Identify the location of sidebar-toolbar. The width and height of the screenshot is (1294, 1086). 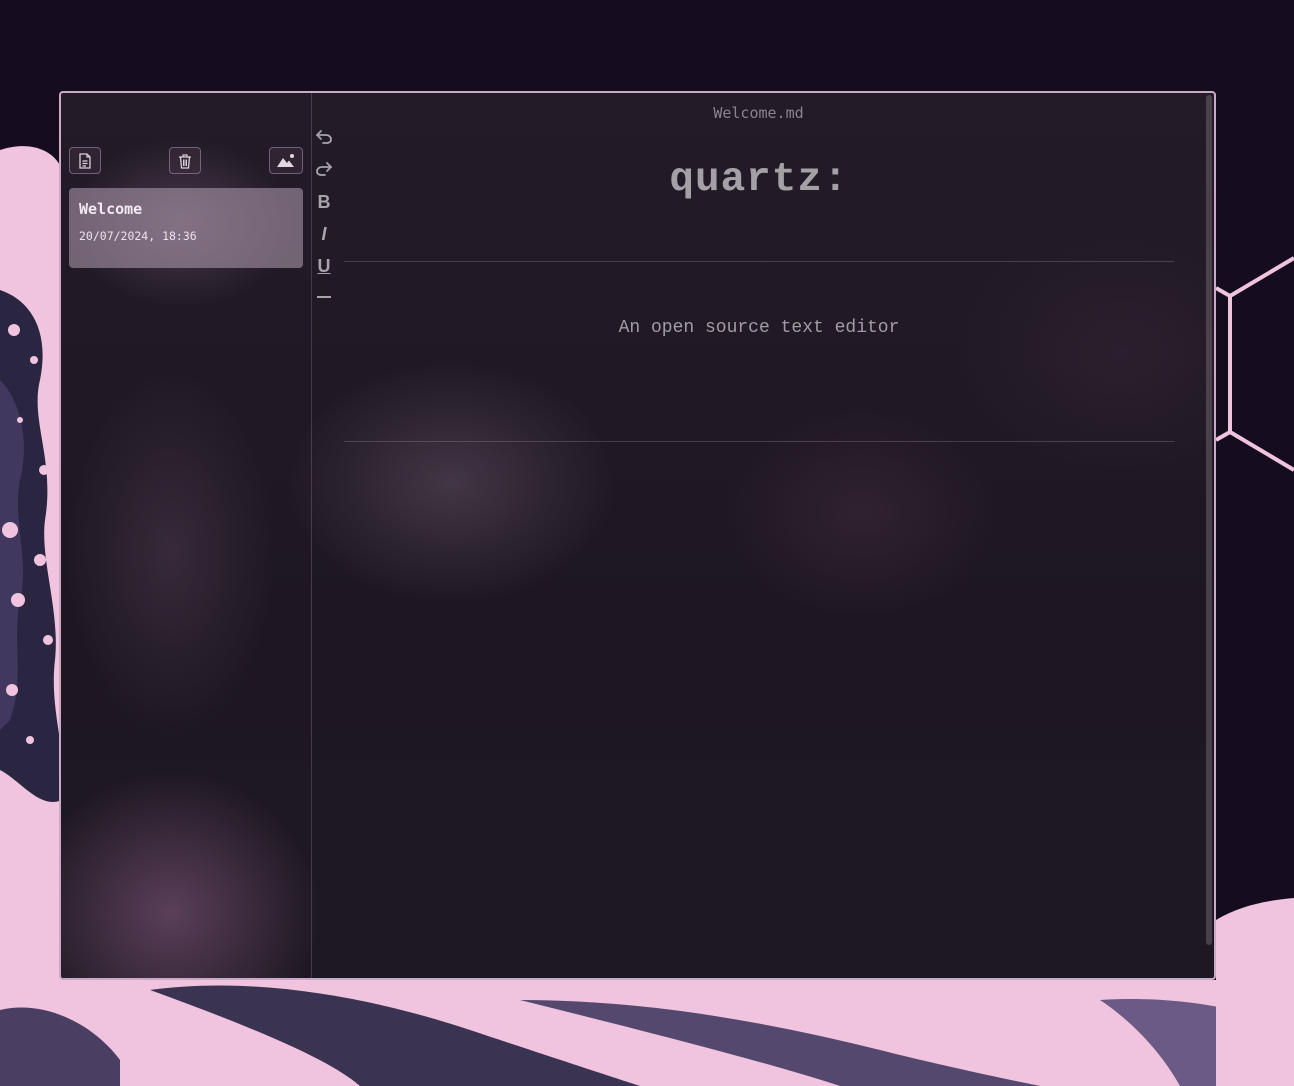
(186, 162).